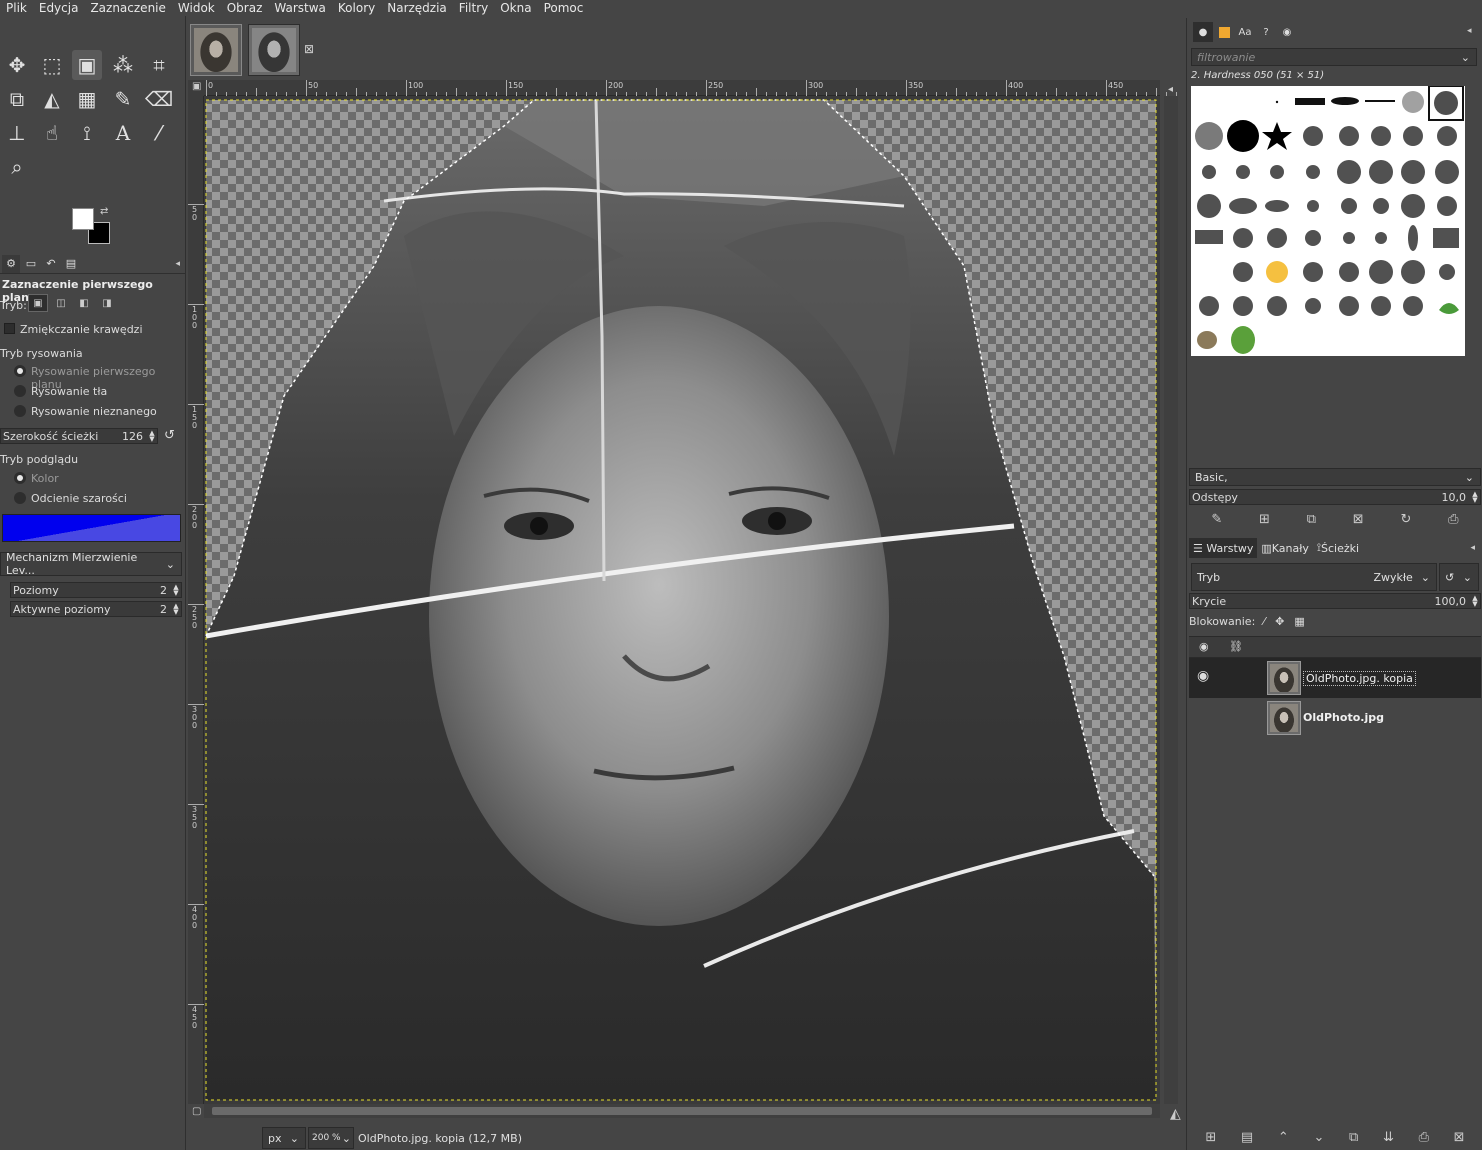 The width and height of the screenshot is (1482, 1150). I want to click on unit-dropdown: px ⌄, so click(284, 1138).